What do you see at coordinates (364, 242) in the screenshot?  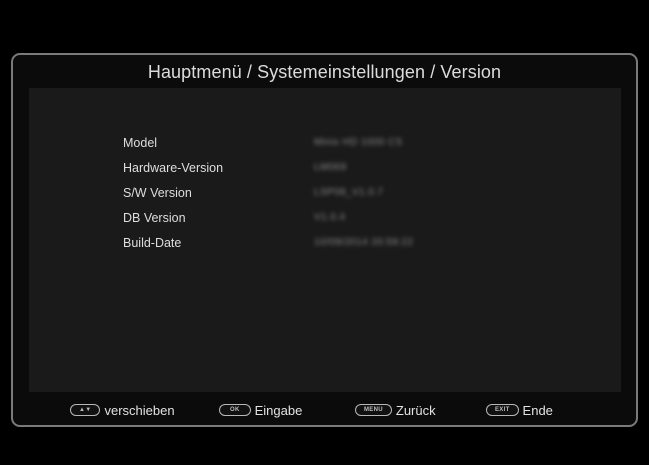 I see `build-date-value: 10/09/2014 20:59:22` at bounding box center [364, 242].